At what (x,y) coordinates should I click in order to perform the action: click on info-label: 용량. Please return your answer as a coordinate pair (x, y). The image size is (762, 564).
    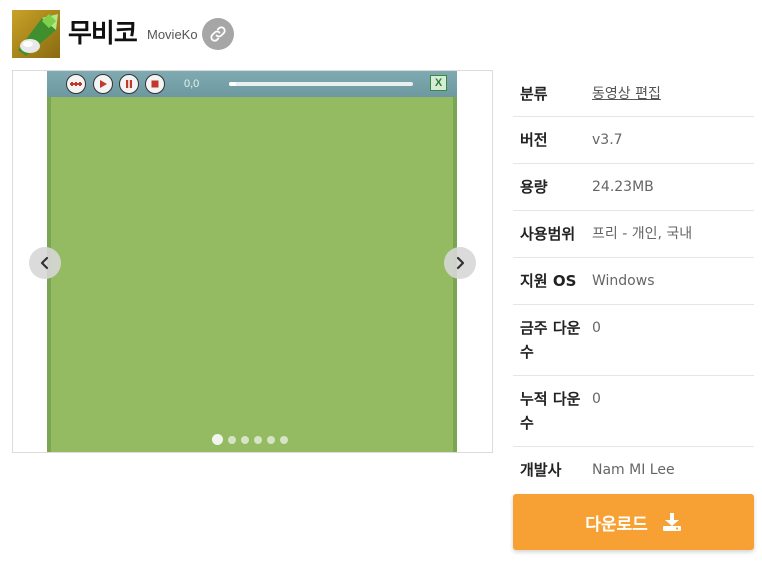
    Looking at the image, I should click on (534, 187).